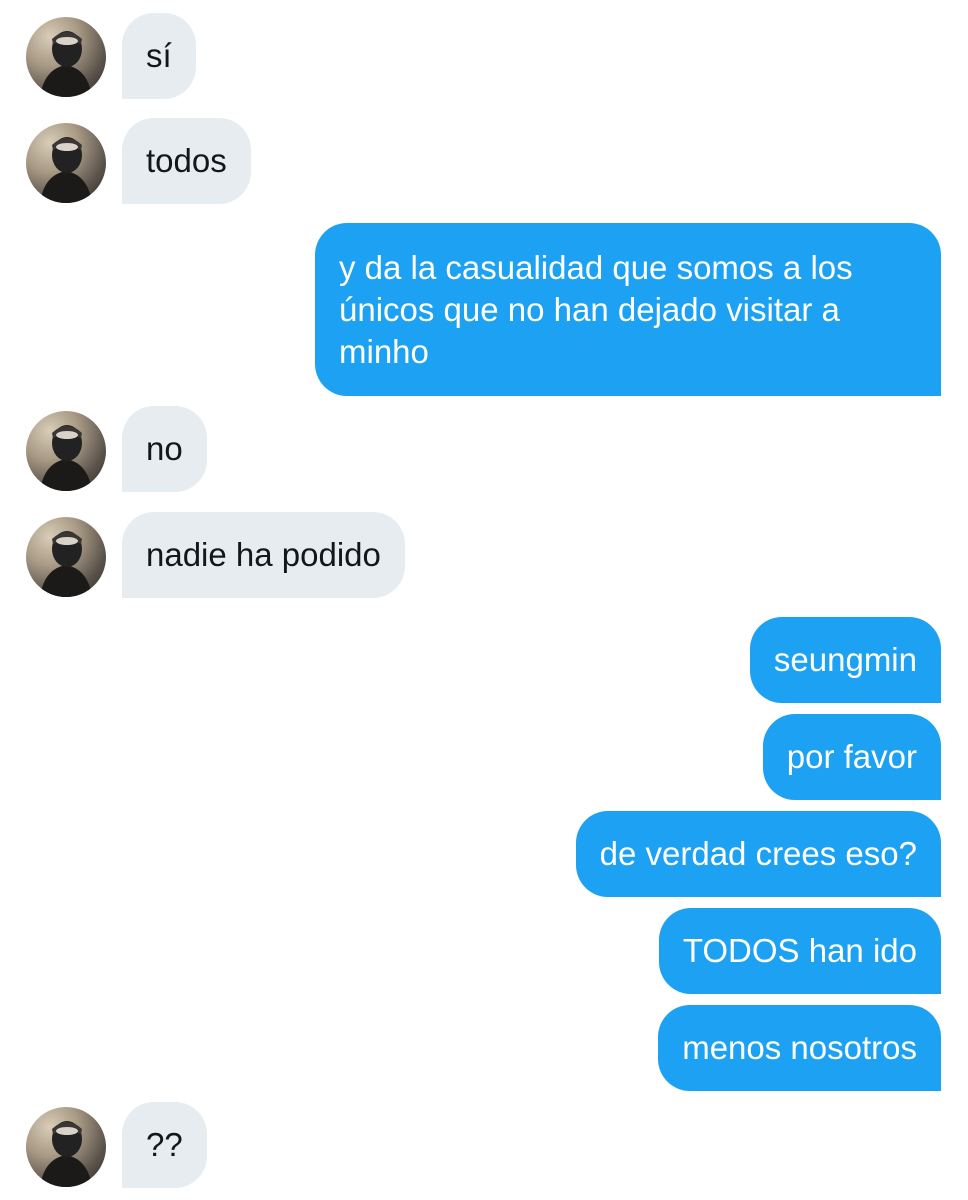  I want to click on message-bubble-incoming: nadie ha podido, so click(263, 555).